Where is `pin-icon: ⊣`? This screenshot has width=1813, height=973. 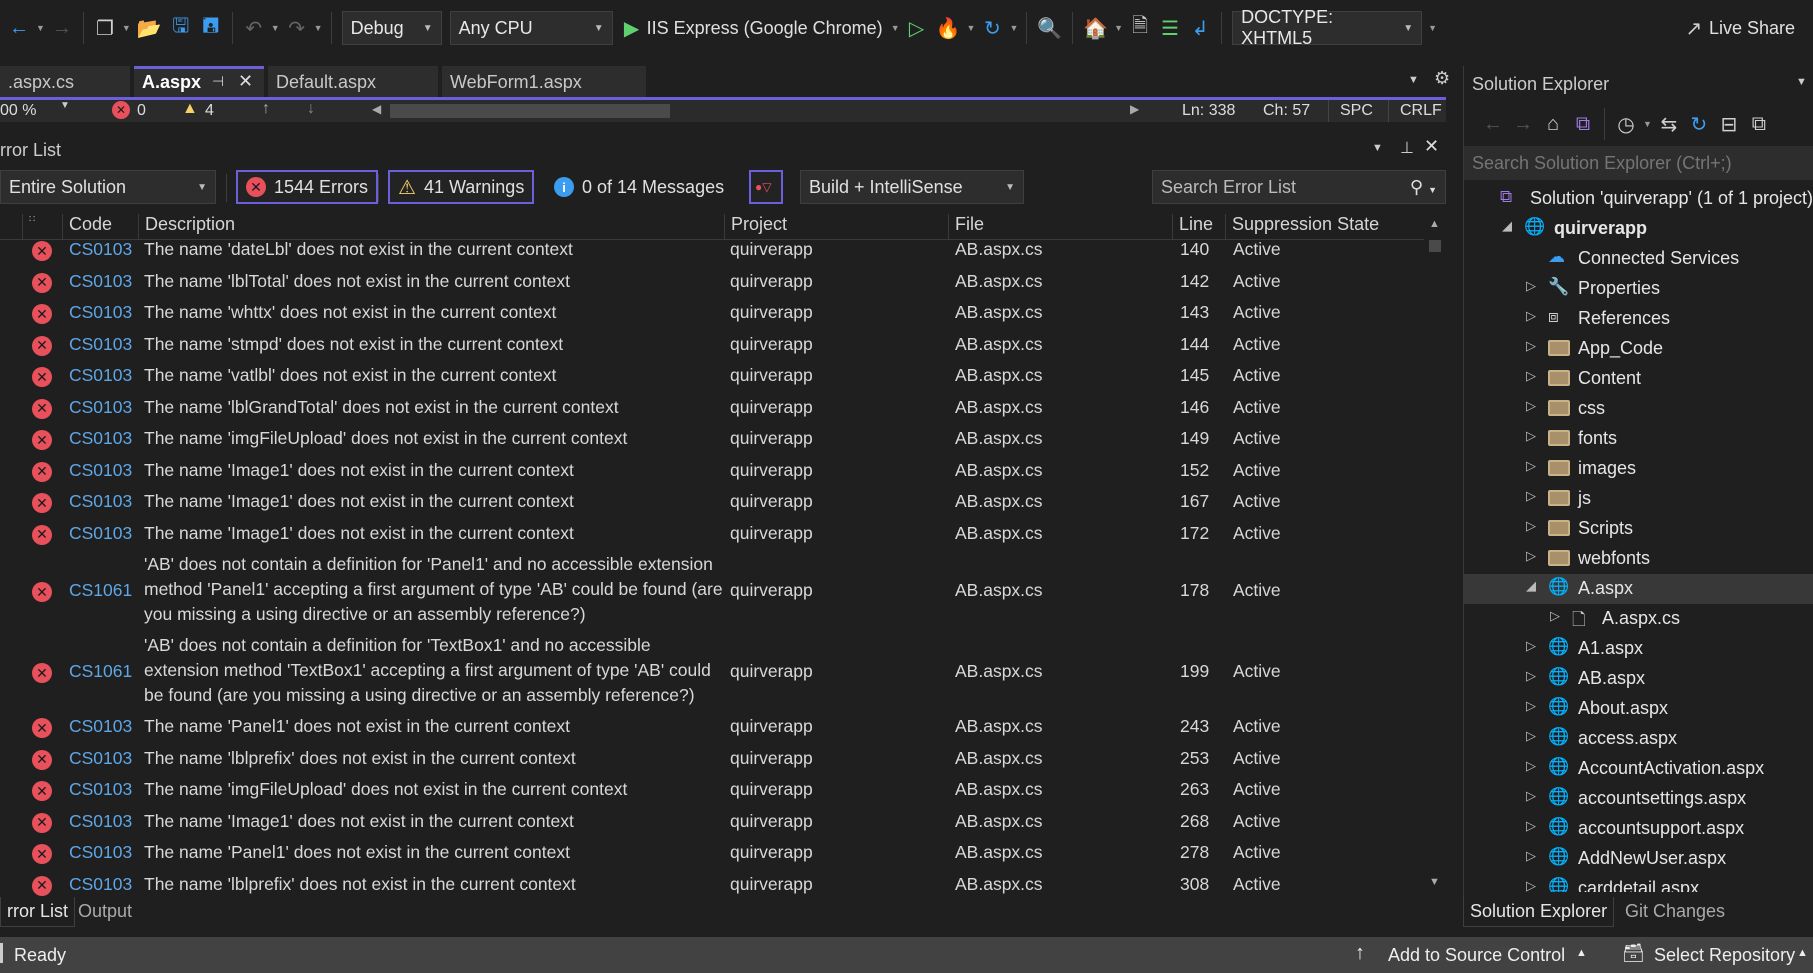
pin-icon: ⊣ is located at coordinates (218, 81).